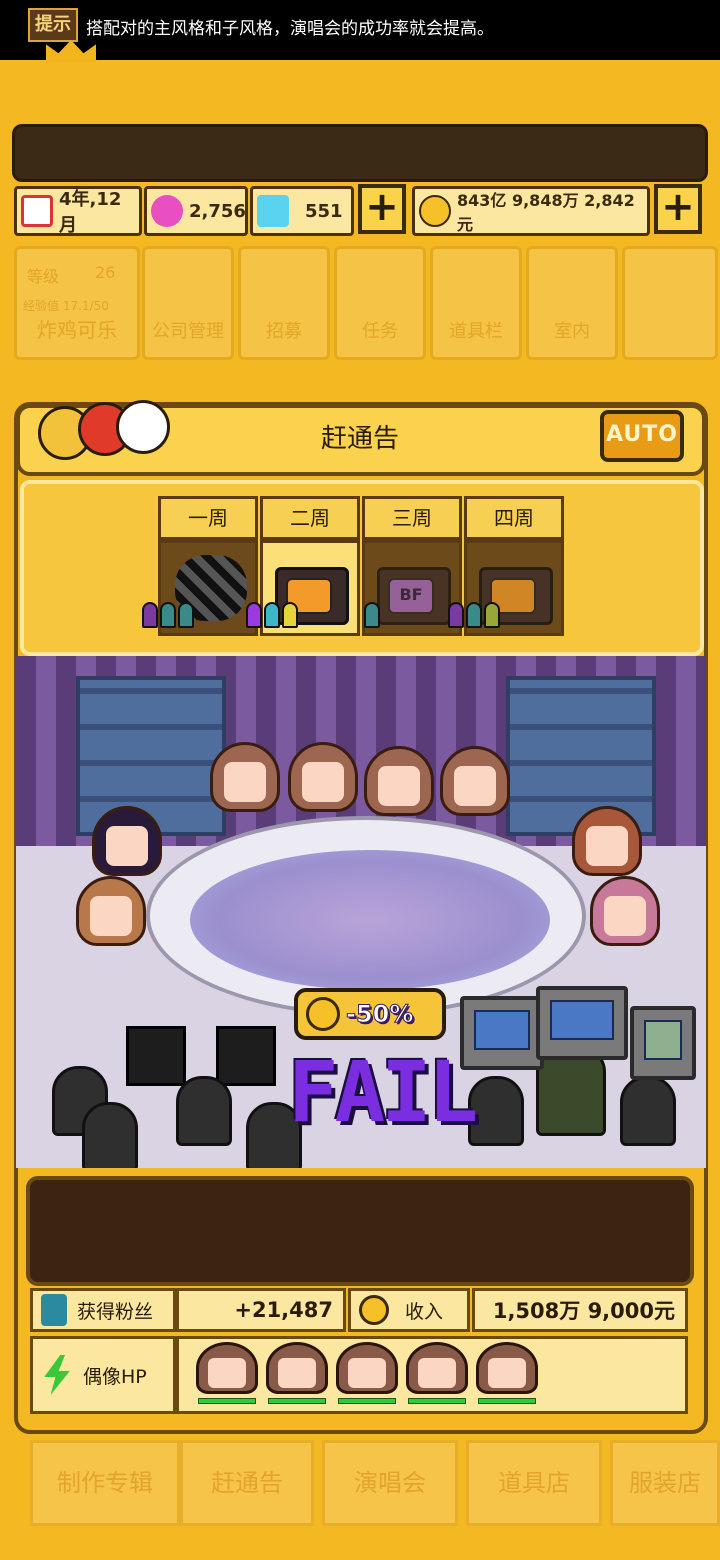 Image resolution: width=720 pixels, height=1560 pixels. I want to click on bf-screen: BF, so click(411, 596).